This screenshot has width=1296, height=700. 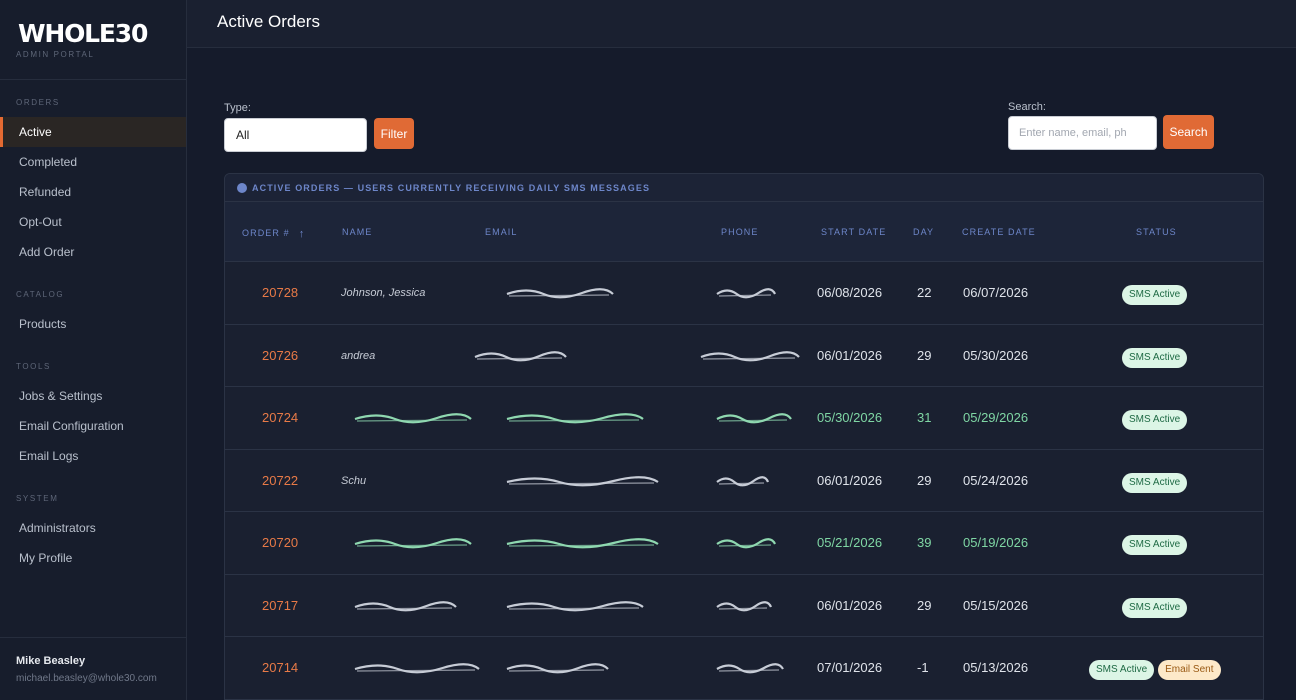 I want to click on filter-button: Filter, so click(x=394, y=133).